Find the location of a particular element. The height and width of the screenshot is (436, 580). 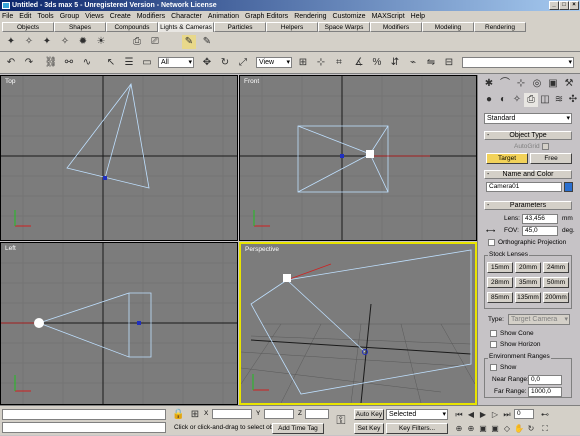

lens-field: 43,456 is located at coordinates (540, 219).